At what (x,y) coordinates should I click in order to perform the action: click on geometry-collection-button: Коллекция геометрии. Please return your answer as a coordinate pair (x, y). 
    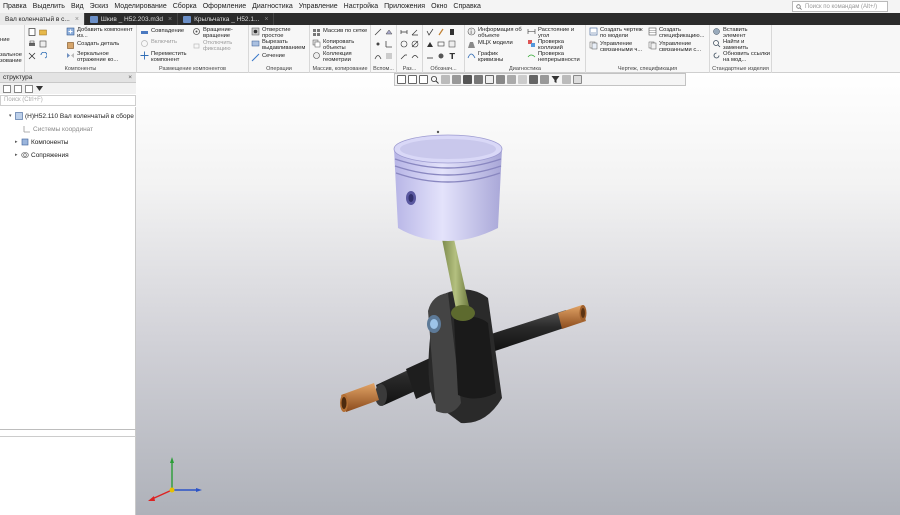
    Looking at the image, I should click on (338, 57).